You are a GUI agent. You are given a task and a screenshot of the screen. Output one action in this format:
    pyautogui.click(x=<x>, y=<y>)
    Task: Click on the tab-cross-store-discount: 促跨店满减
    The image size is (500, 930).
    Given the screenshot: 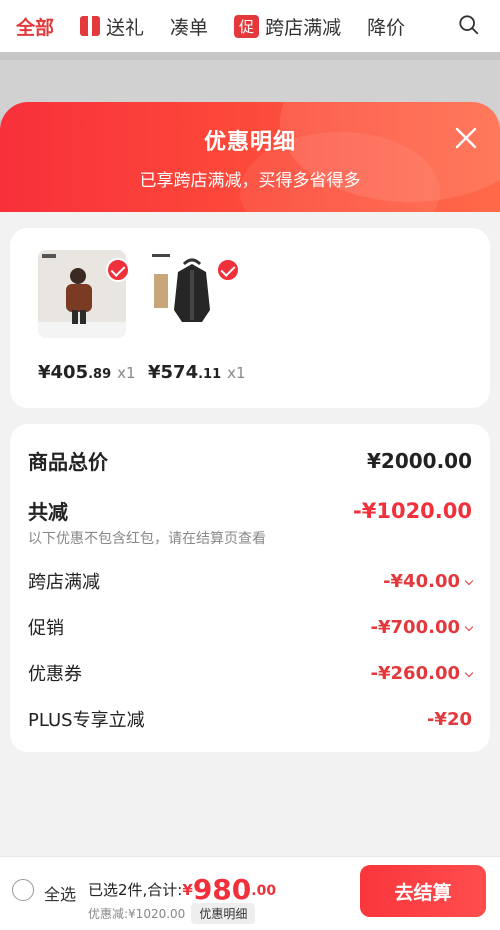 What is the action you would take?
    pyautogui.click(x=287, y=26)
    